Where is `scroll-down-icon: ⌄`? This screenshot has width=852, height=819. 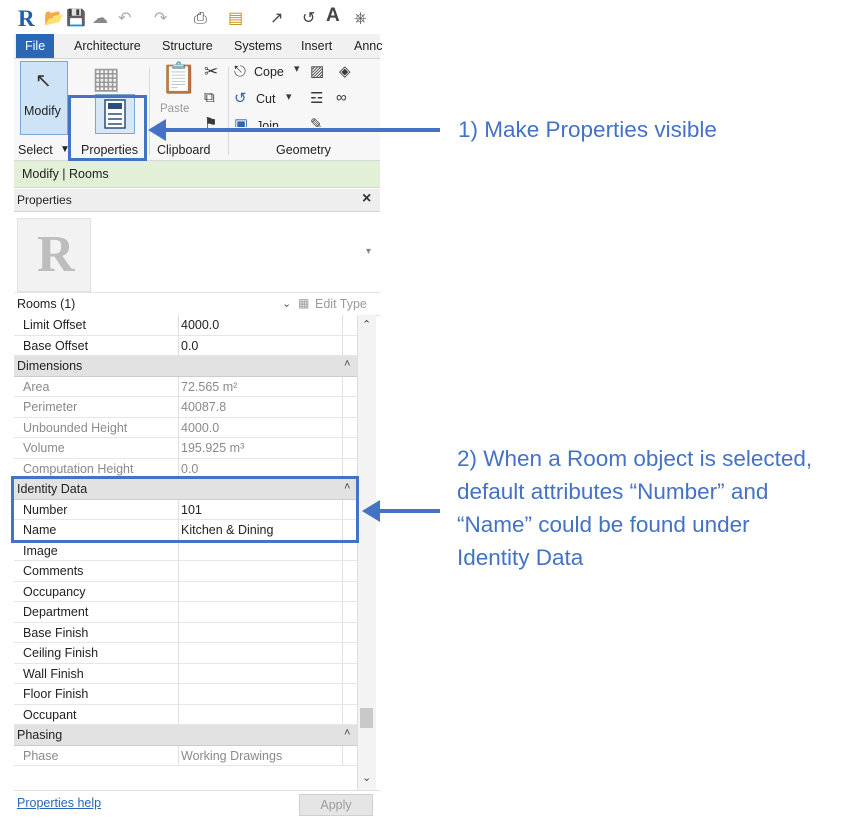
scroll-down-icon: ⌄ is located at coordinates (366, 777).